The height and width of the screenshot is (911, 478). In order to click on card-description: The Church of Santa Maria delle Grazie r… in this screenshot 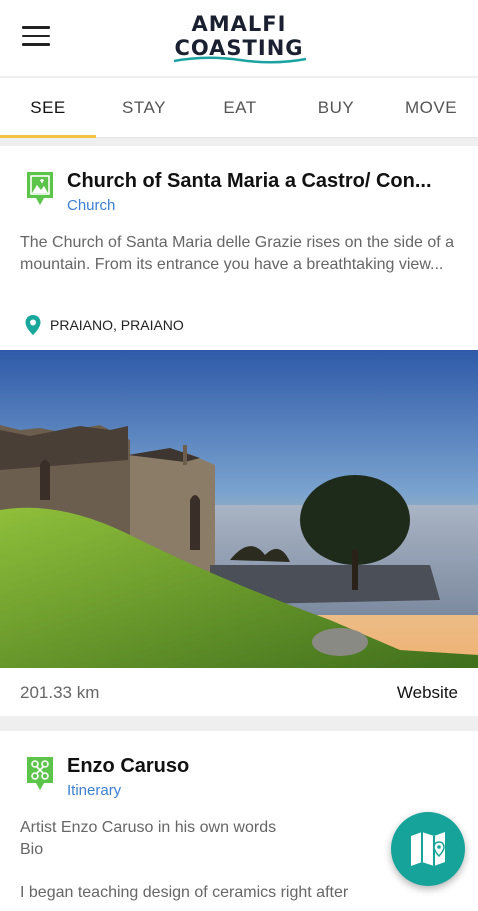, I will do `click(237, 253)`.